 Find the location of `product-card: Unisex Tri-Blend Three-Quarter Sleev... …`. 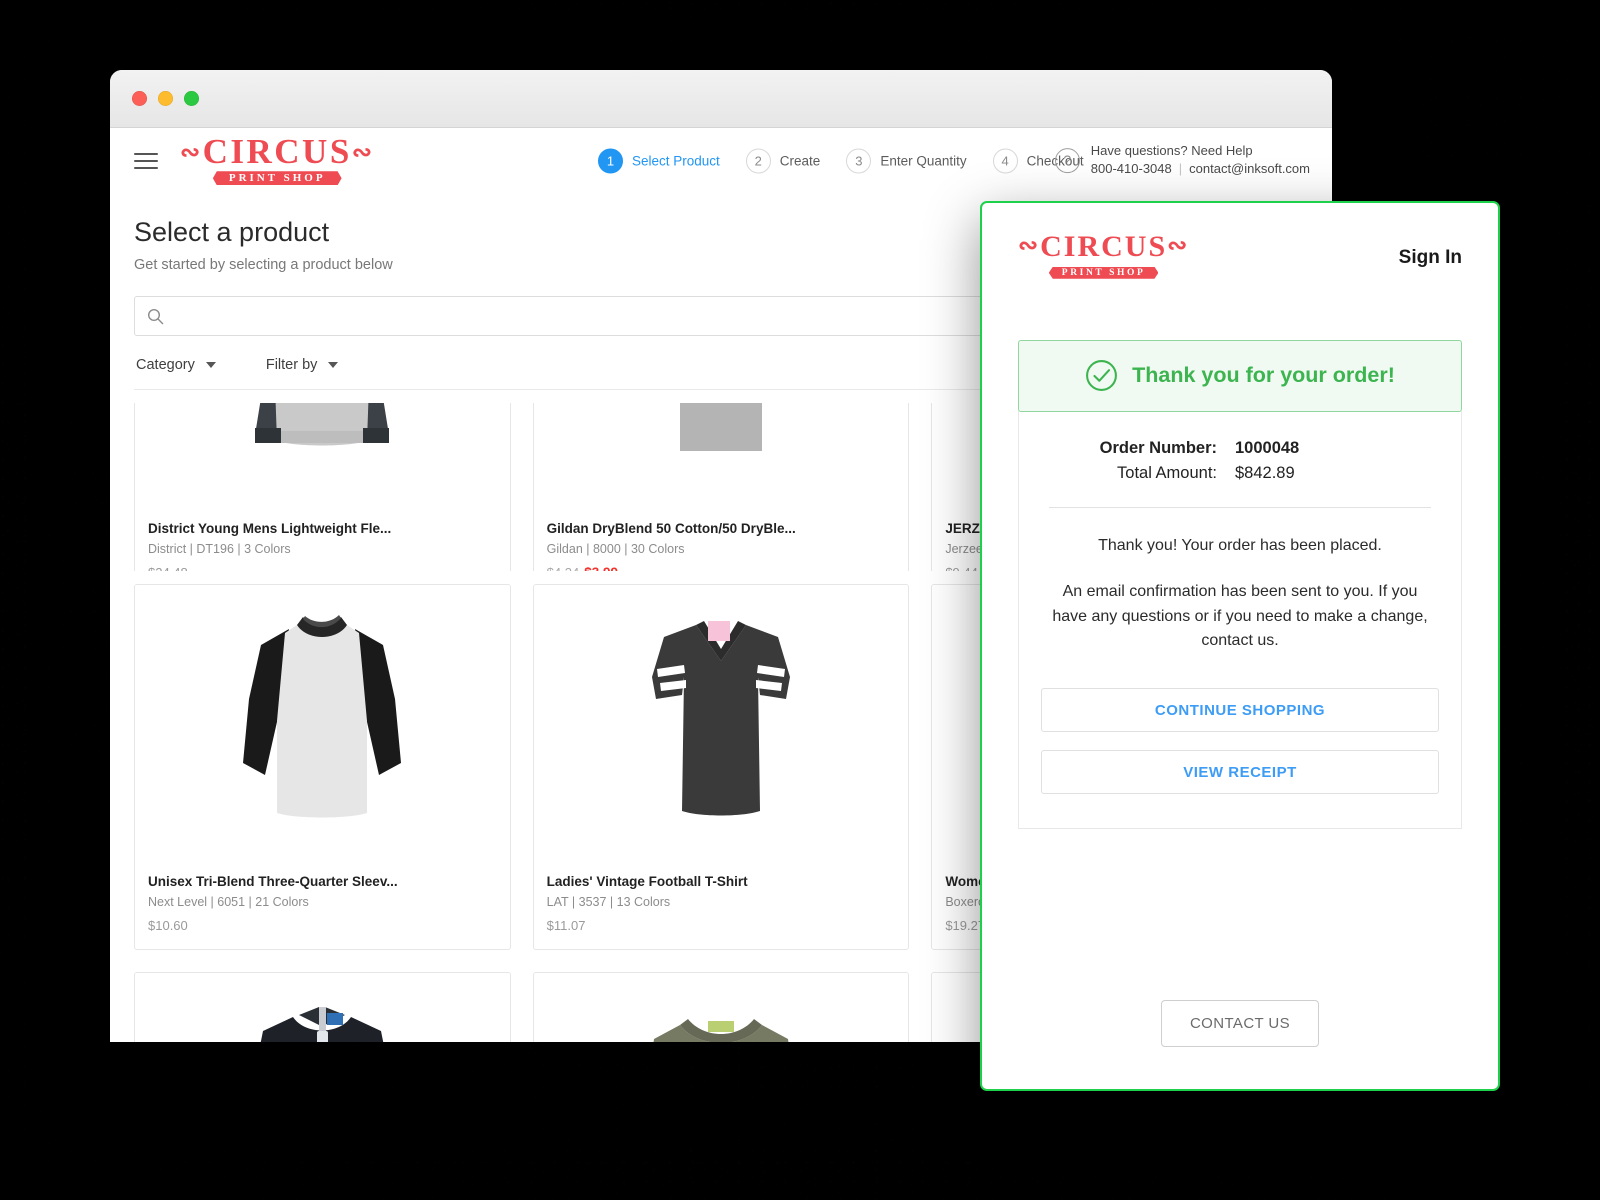

product-card: Unisex Tri-Blend Three-Quarter Sleev... … is located at coordinates (322, 767).